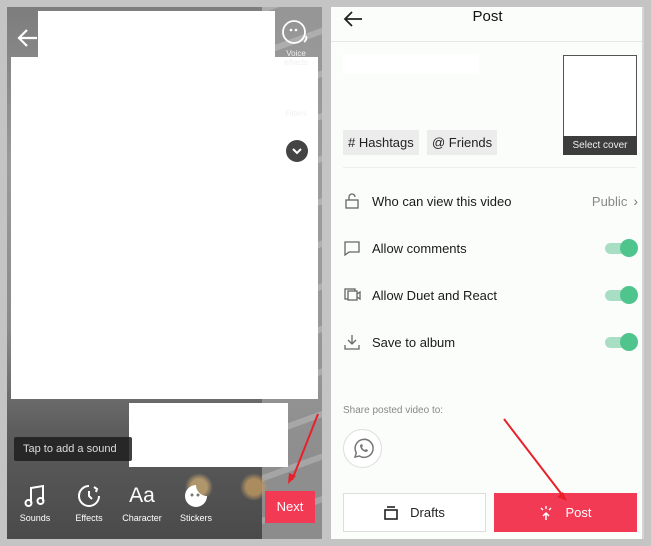 This screenshot has width=651, height=546. I want to click on effects-label: Effects, so click(89, 518).